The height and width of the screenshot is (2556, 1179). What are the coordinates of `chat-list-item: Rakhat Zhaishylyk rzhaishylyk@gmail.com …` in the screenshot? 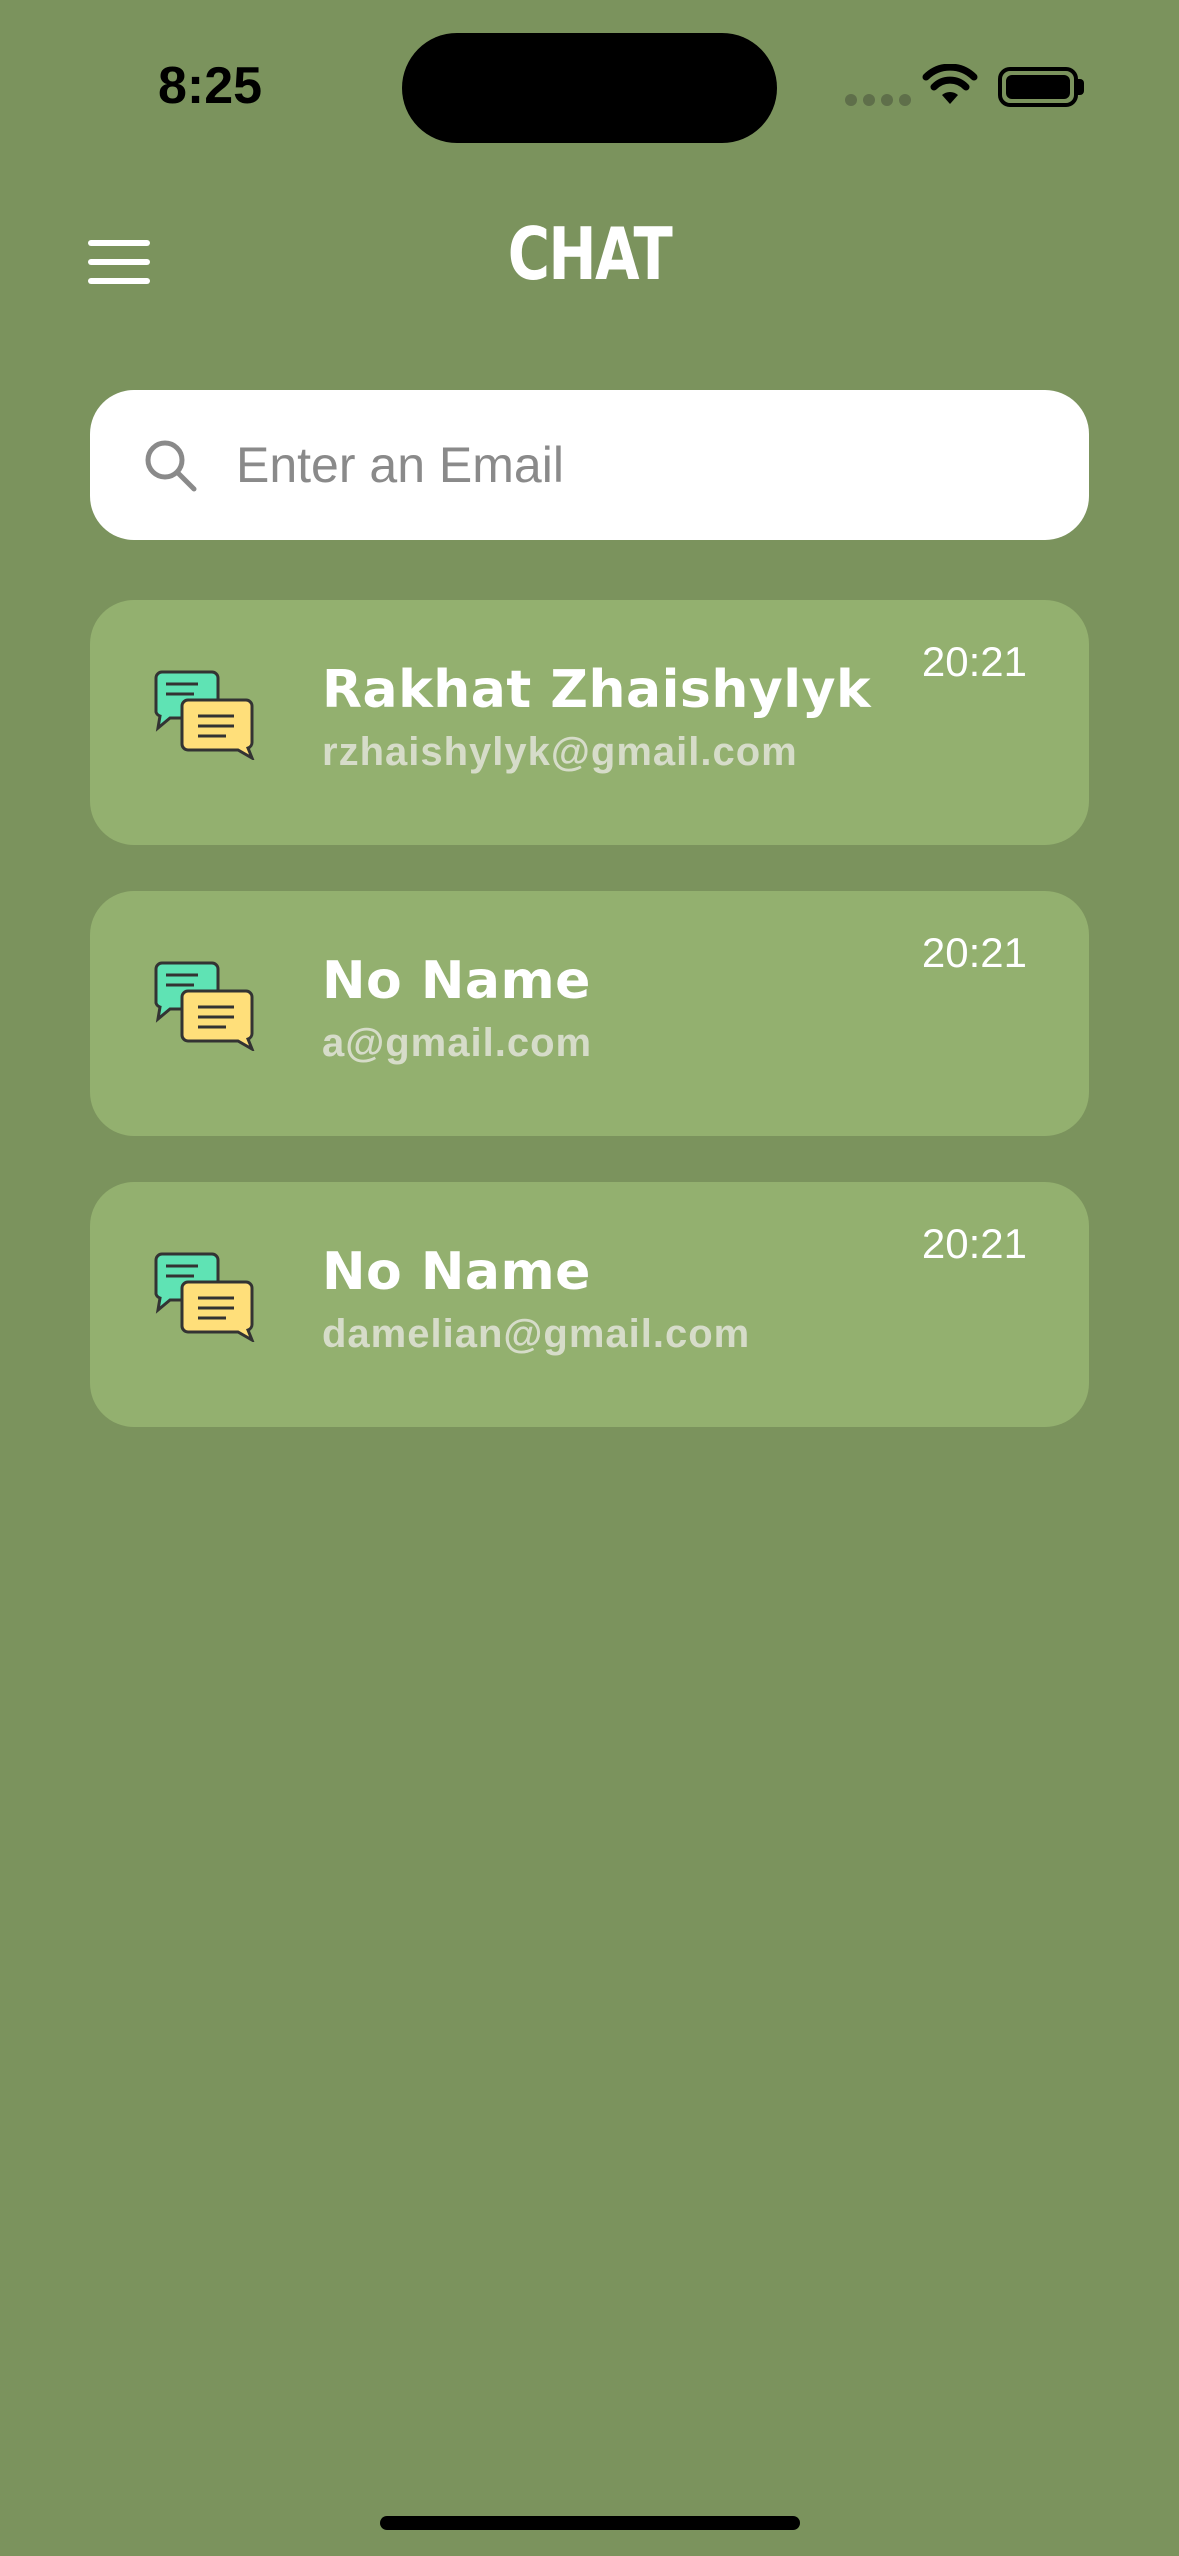 It's located at (589, 722).